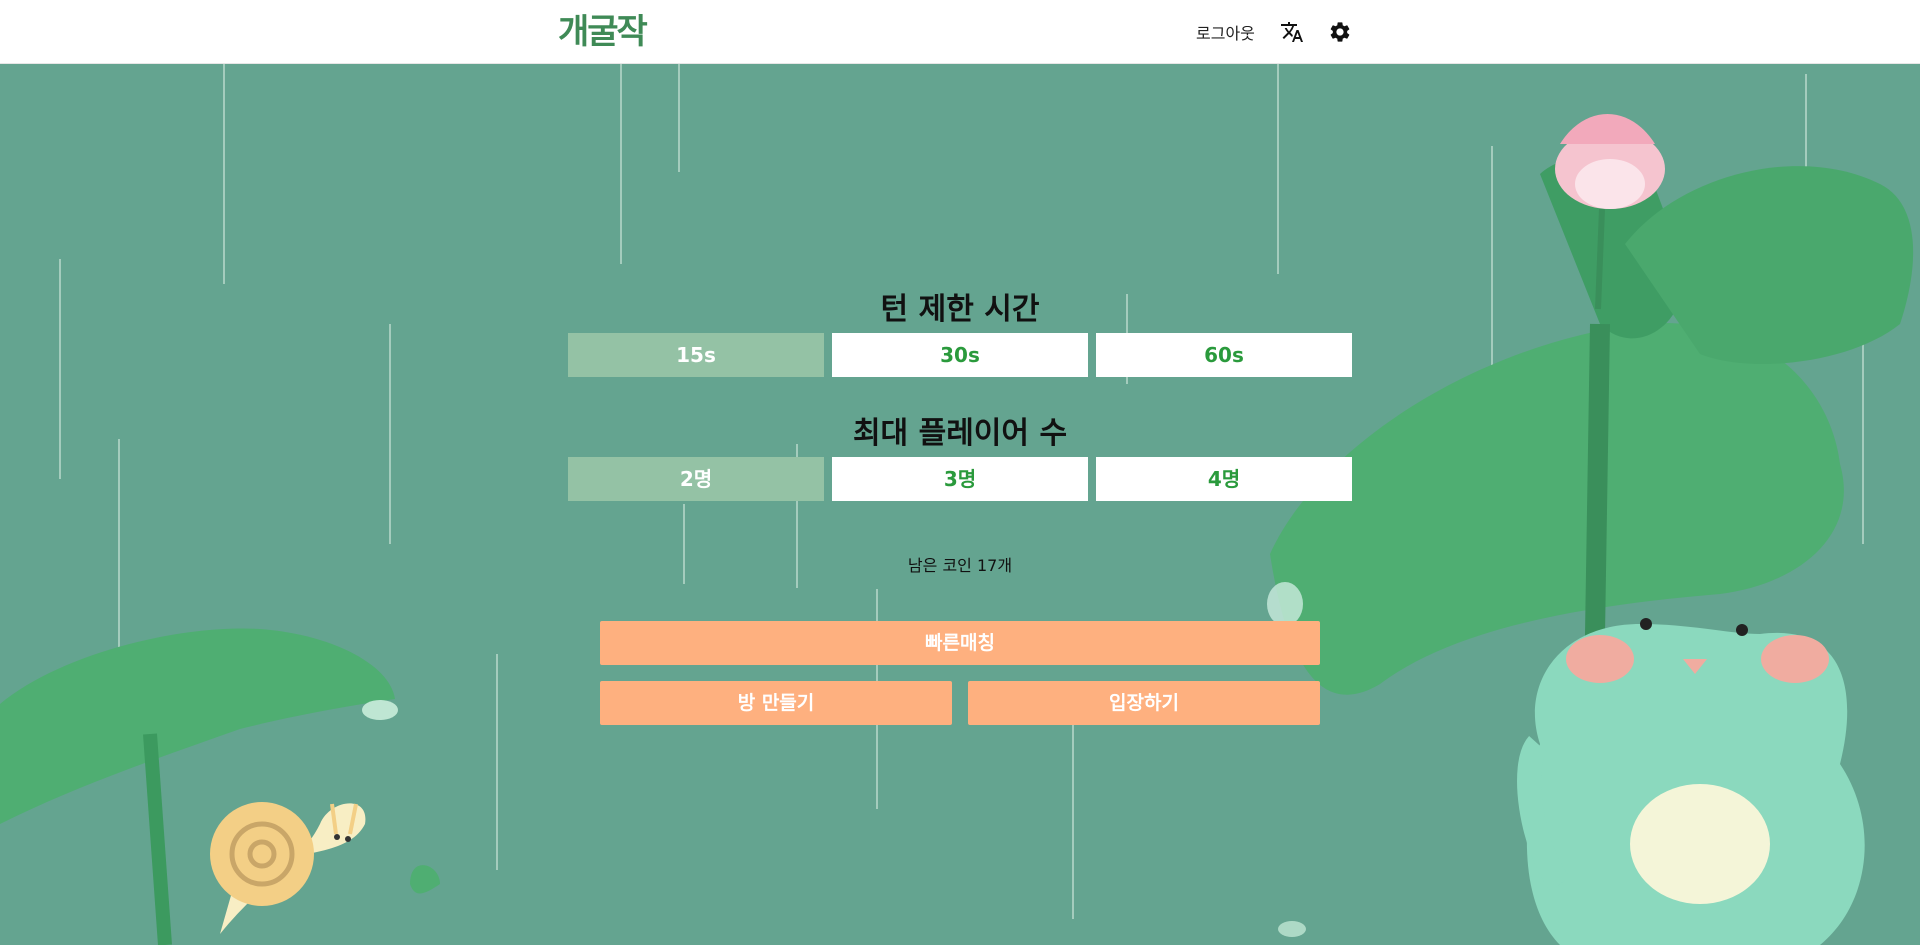 This screenshot has width=1920, height=945. What do you see at coordinates (1340, 32) in the screenshot?
I see `gear-icon` at bounding box center [1340, 32].